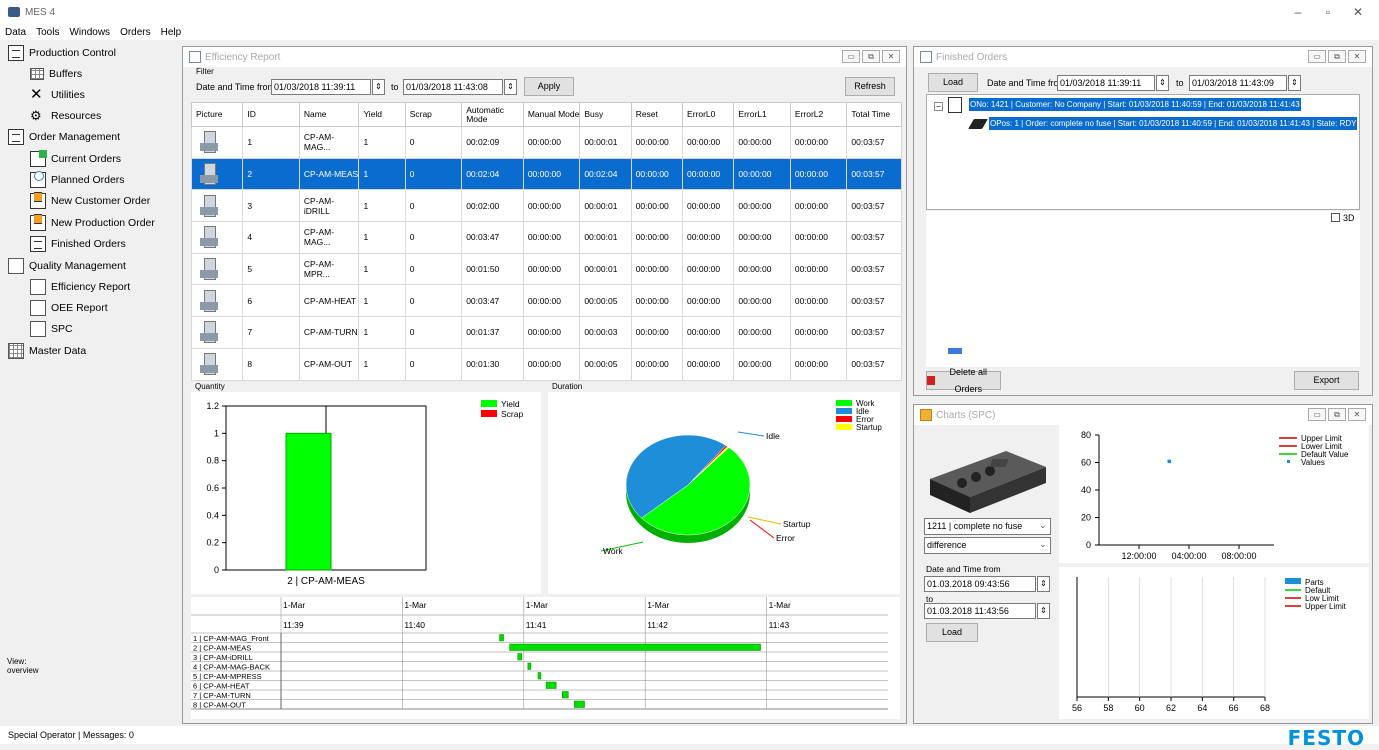 The height and width of the screenshot is (750, 1379). Describe the element at coordinates (92, 223) in the screenshot. I see `nav-new-production-order: New Production Order` at that location.